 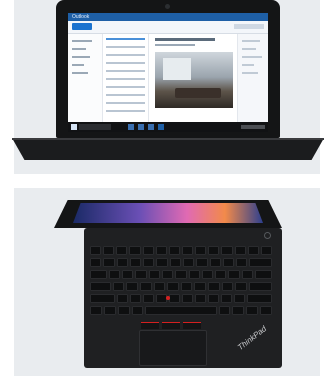 I want to click on message-photo, so click(x=194, y=80).